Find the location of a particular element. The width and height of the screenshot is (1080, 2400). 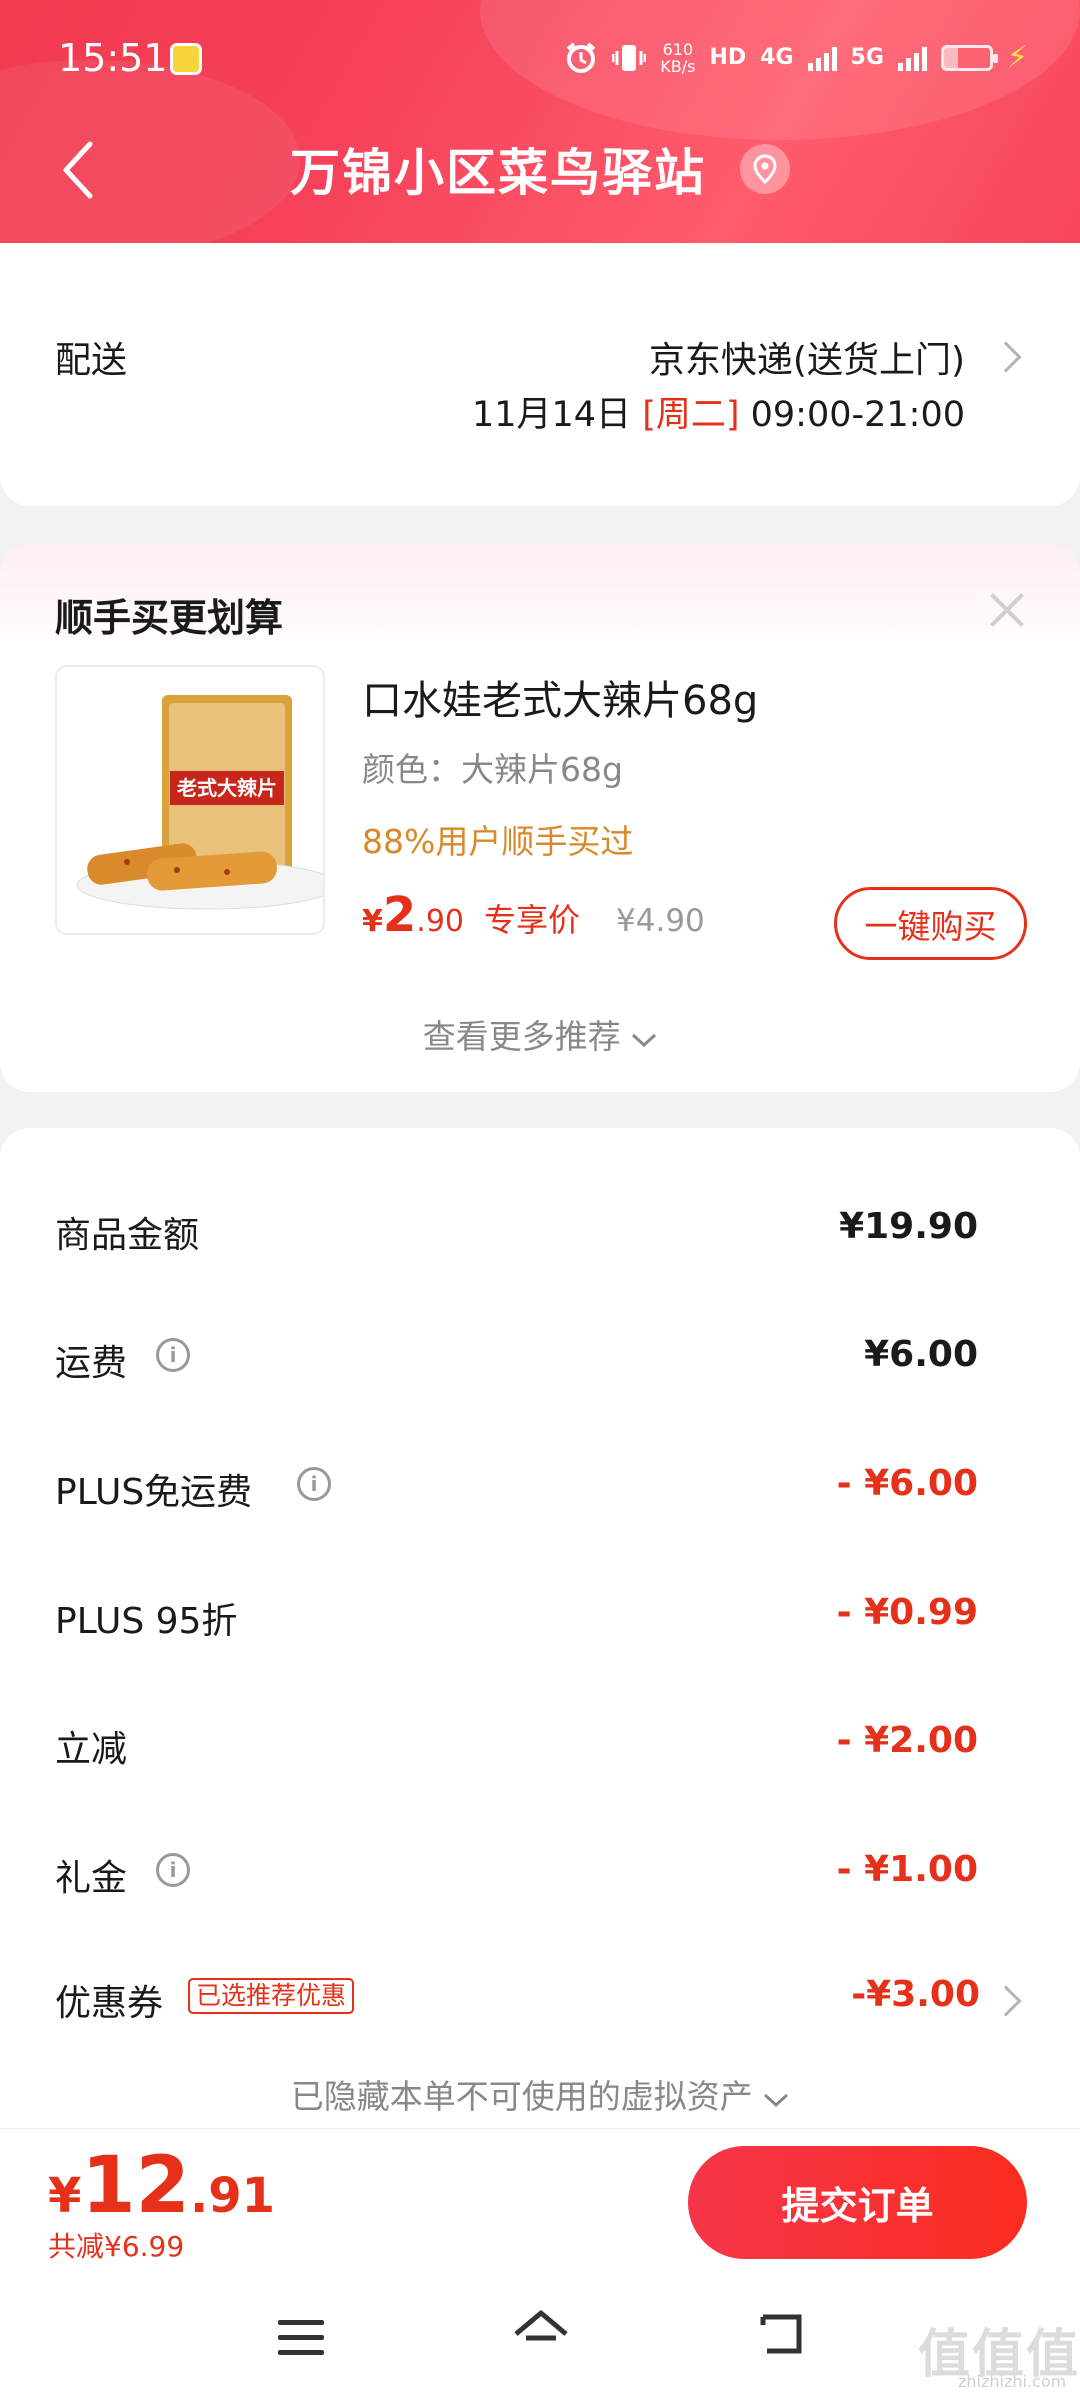

menu-icon is located at coordinates (301, 2338).